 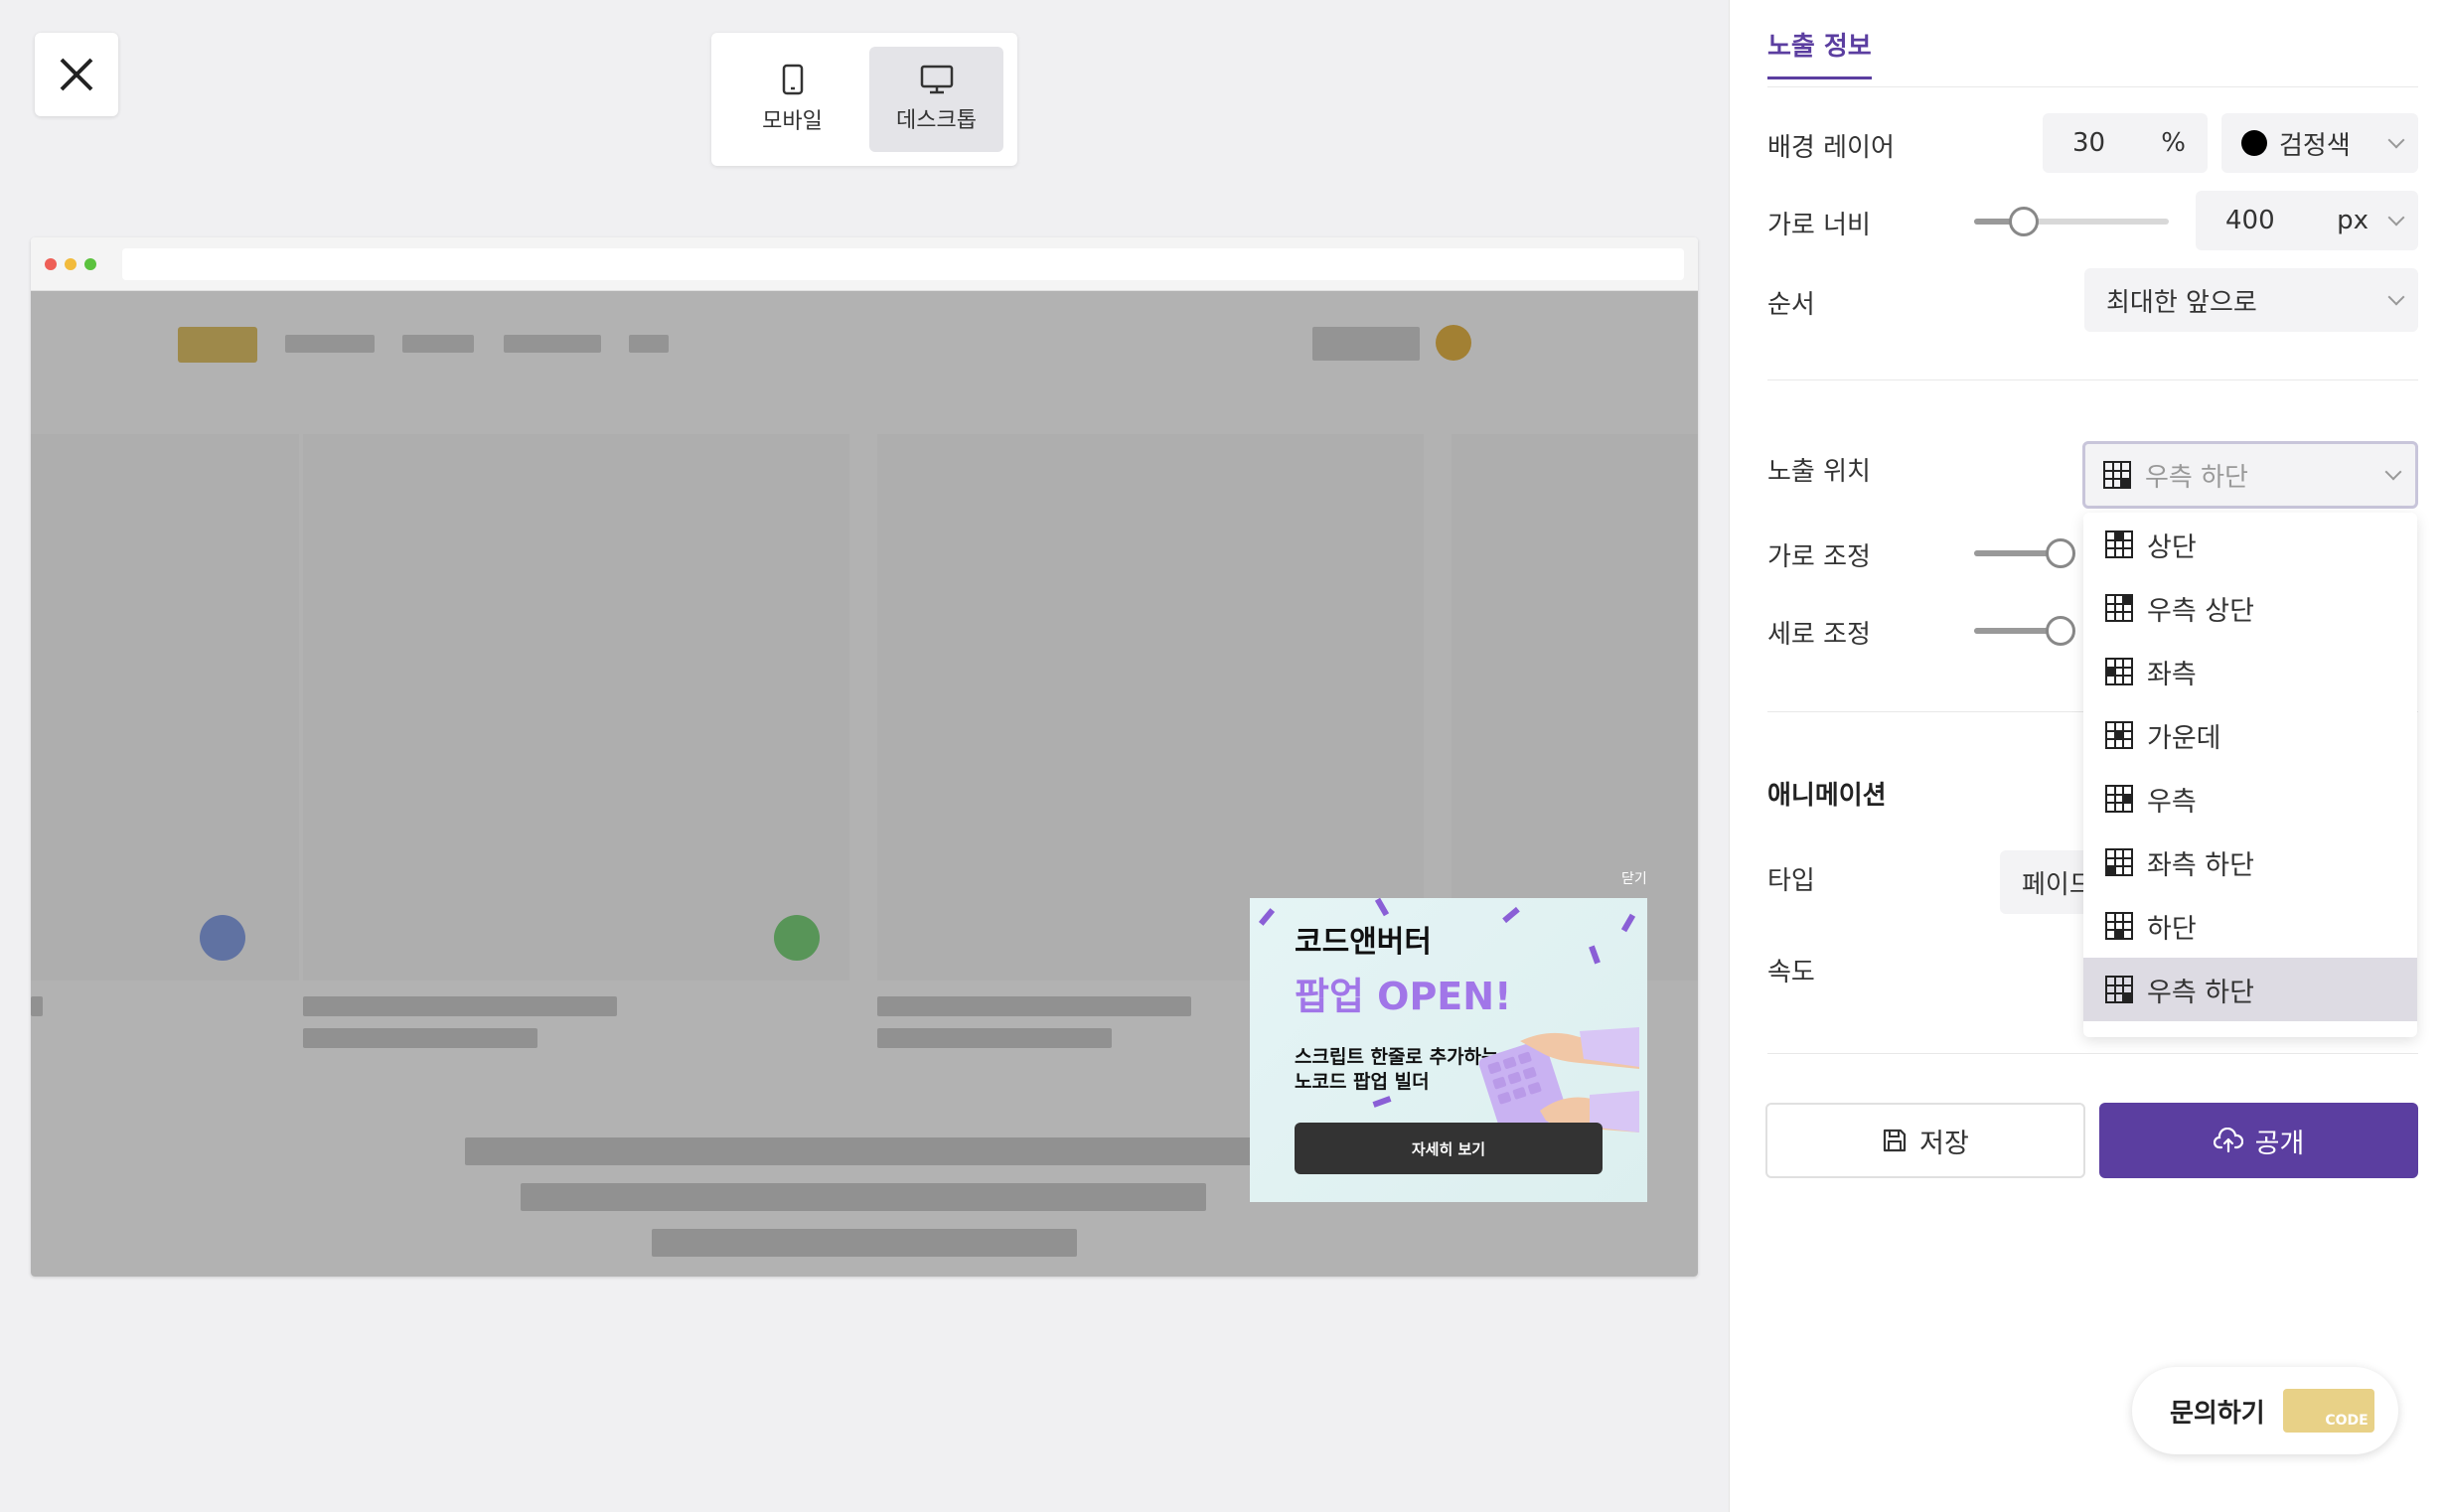 I want to click on position-option-bottom-left: 좌측 하단, so click(x=2250, y=862).